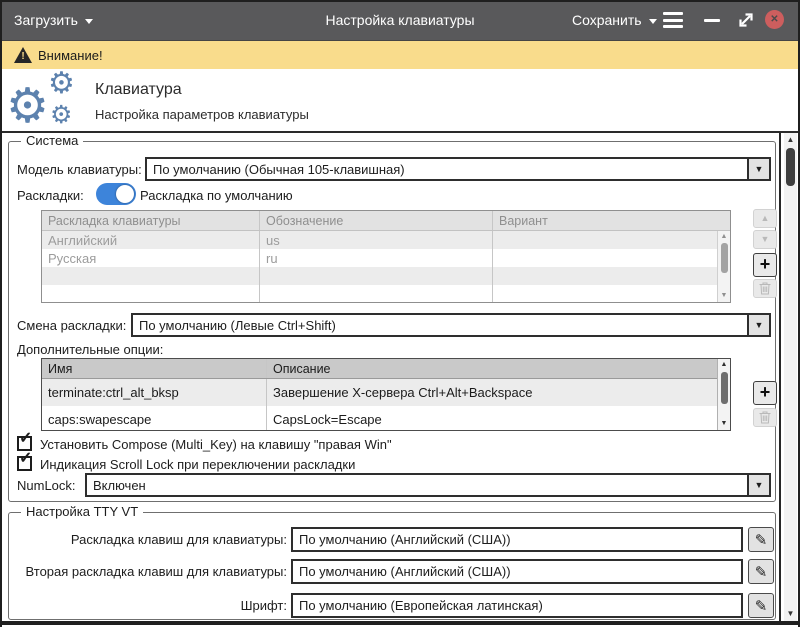  I want to click on options-table-header: Имя Описание, so click(386, 369).